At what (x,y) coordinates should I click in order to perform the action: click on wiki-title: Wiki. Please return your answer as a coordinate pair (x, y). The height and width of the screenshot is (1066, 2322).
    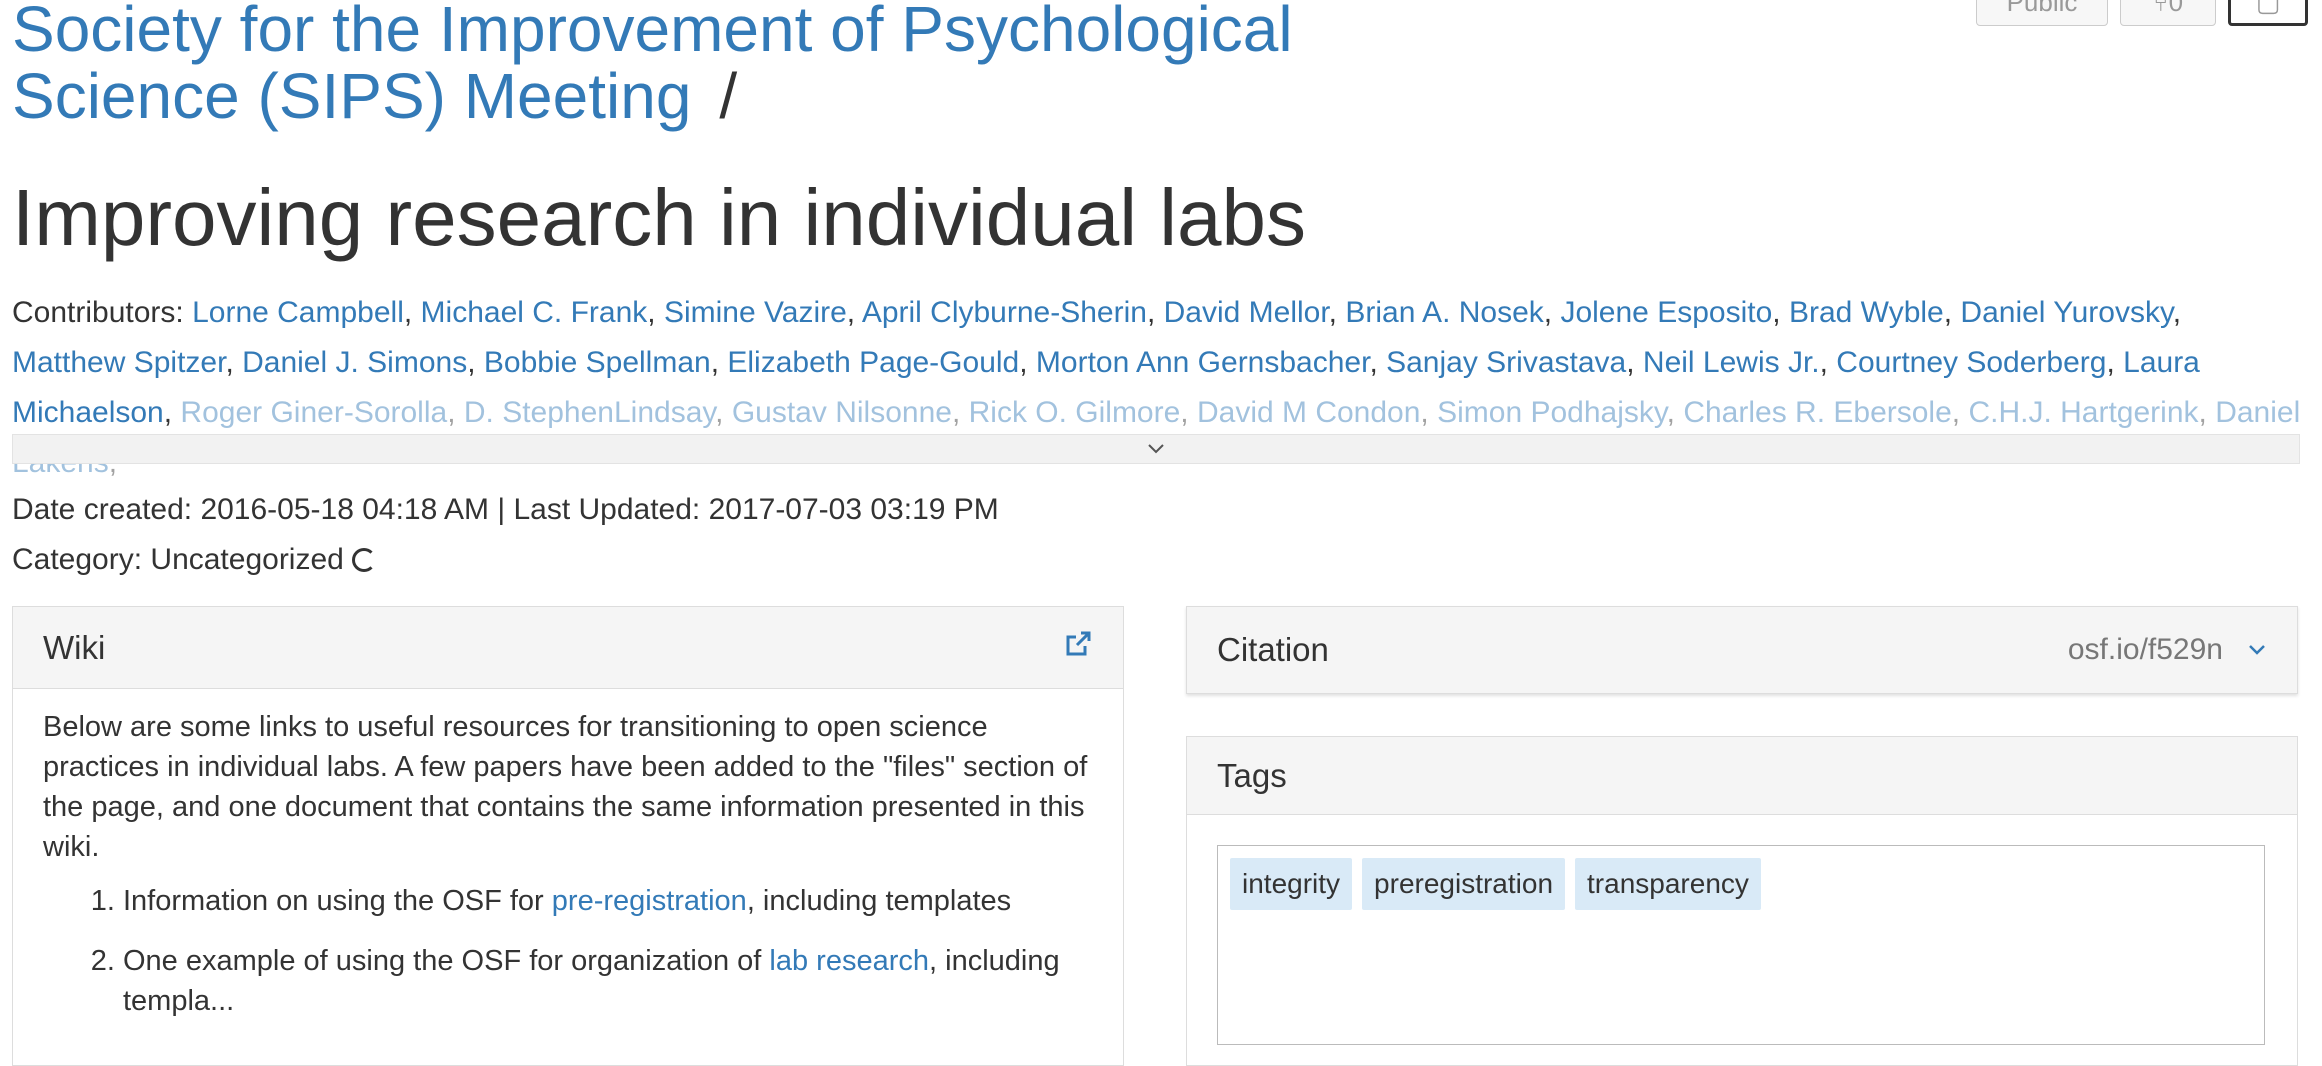
    Looking at the image, I should click on (74, 647).